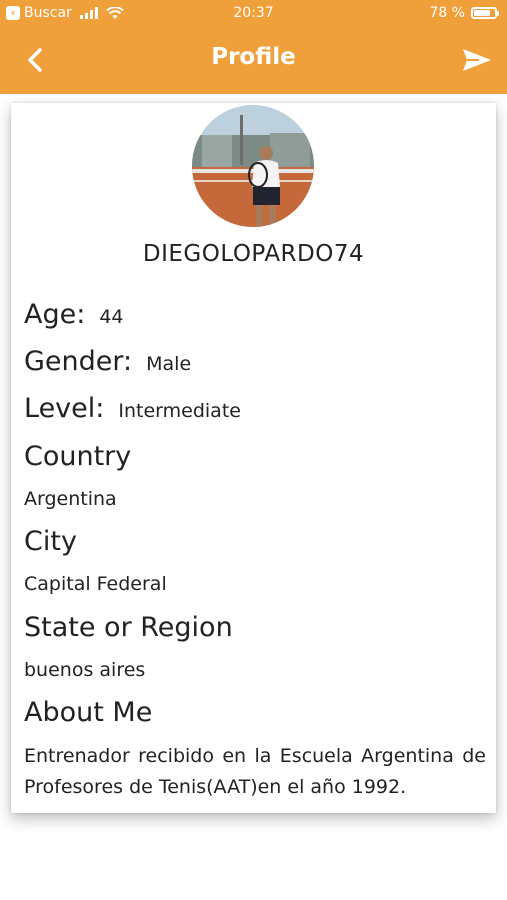  What do you see at coordinates (253, 14) in the screenshot?
I see `status-bar: ‹ Buscar 20:37 78 %` at bounding box center [253, 14].